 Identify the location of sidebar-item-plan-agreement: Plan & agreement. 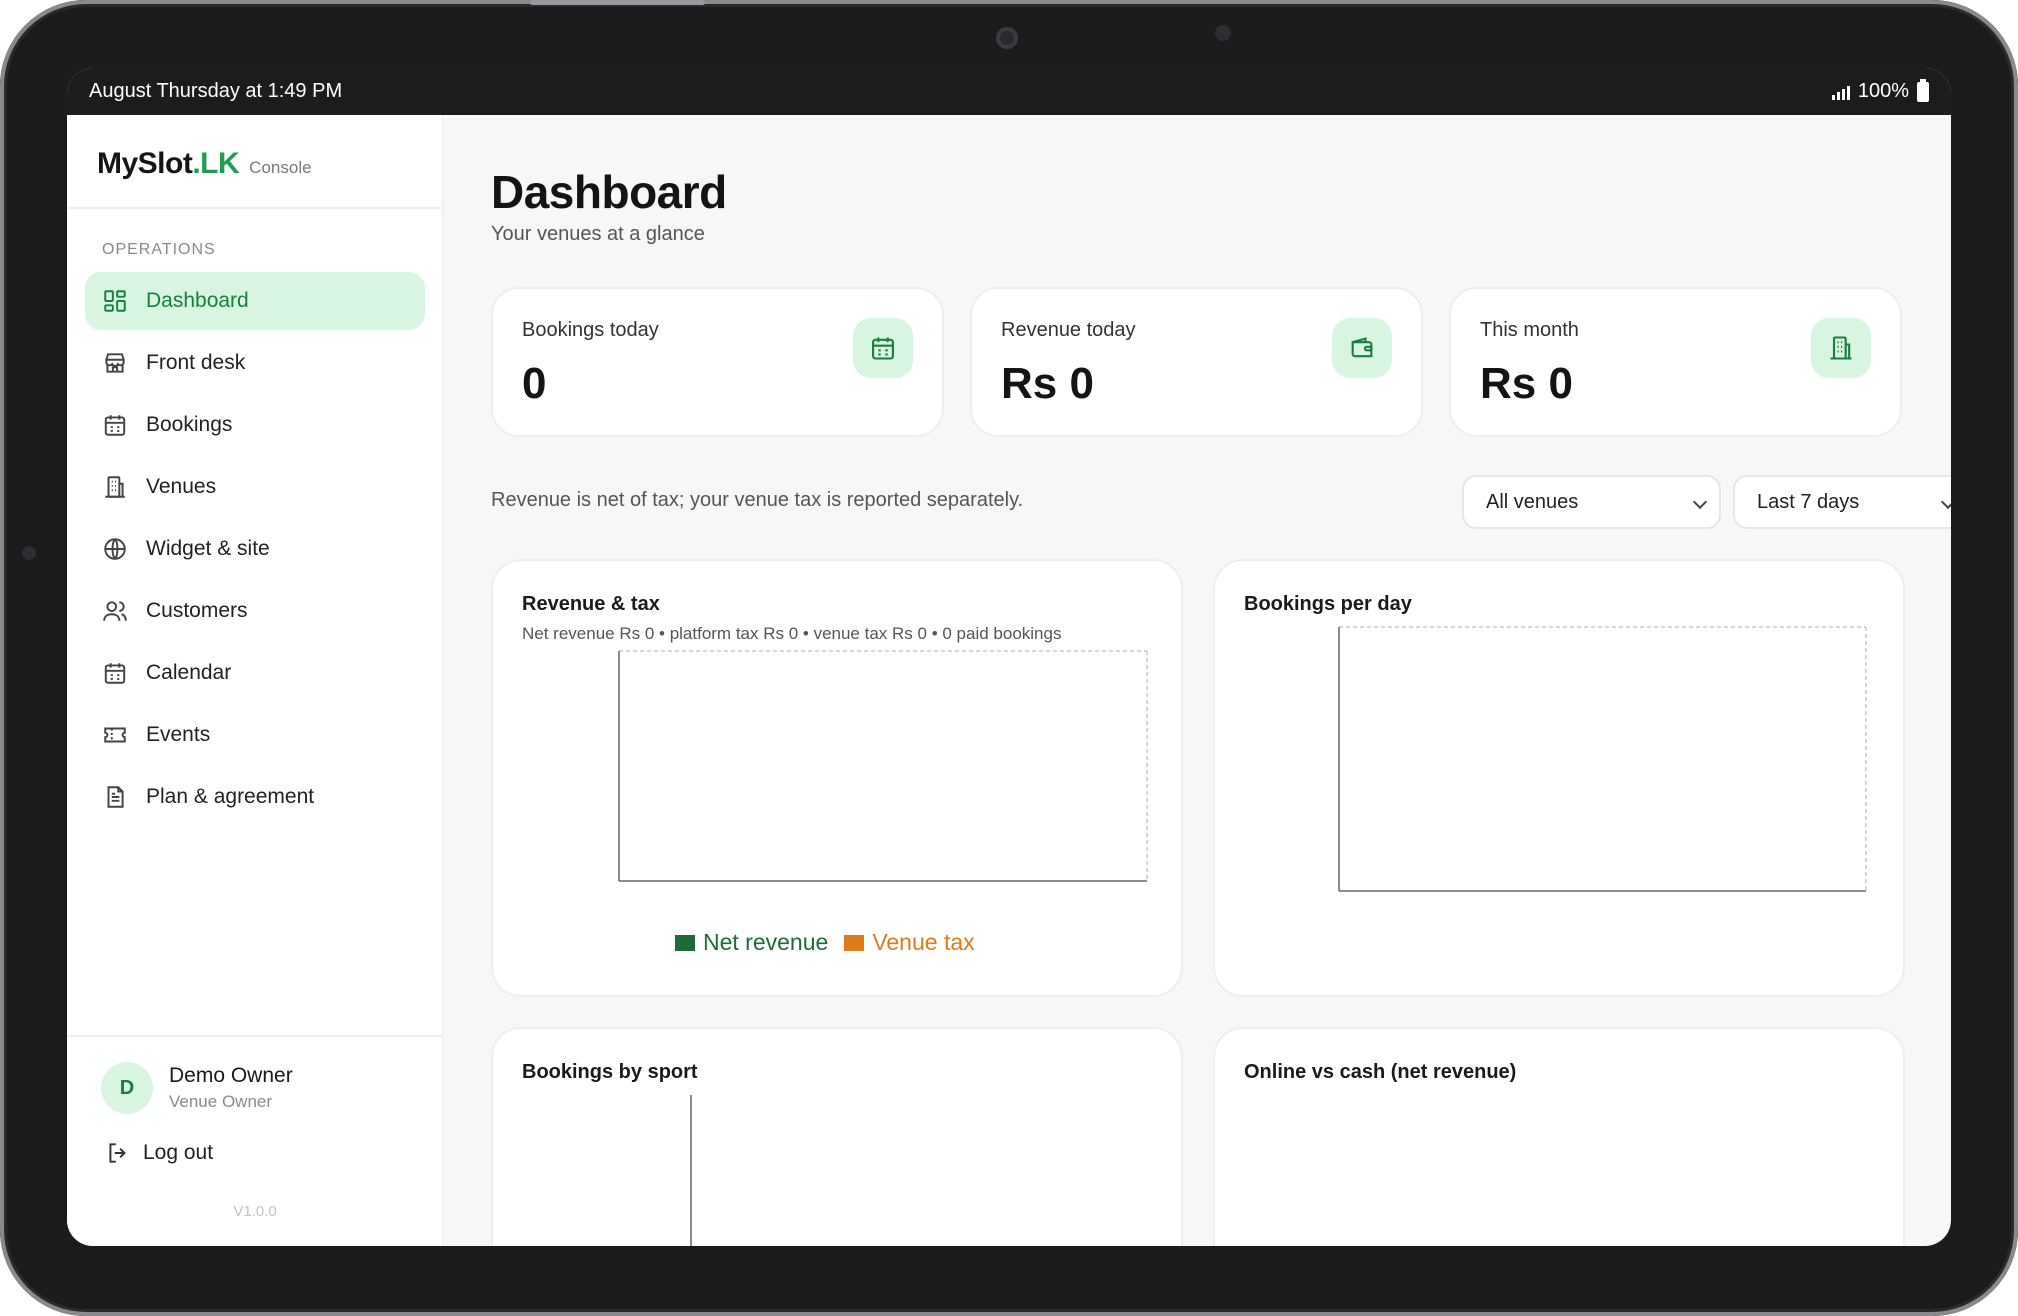
(255, 797).